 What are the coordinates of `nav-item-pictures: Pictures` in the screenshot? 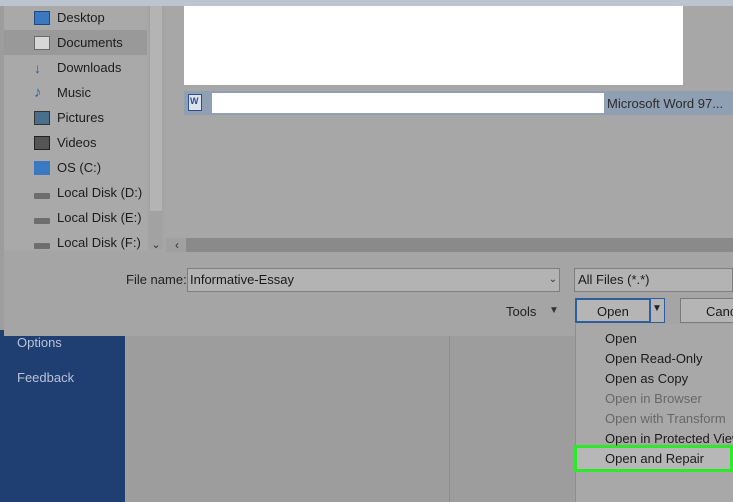 It's located at (75, 117).